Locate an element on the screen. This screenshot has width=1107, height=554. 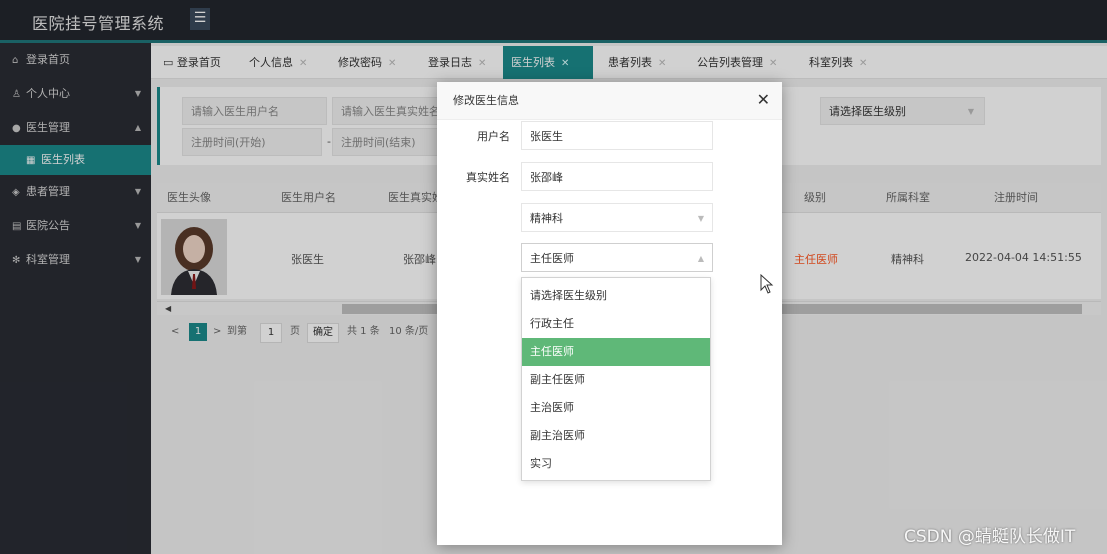
level-dropdown: 请选择医生级别 行政主任 主任医师 副主任医师 主治医师 副主治医师 实习 is located at coordinates (616, 379).